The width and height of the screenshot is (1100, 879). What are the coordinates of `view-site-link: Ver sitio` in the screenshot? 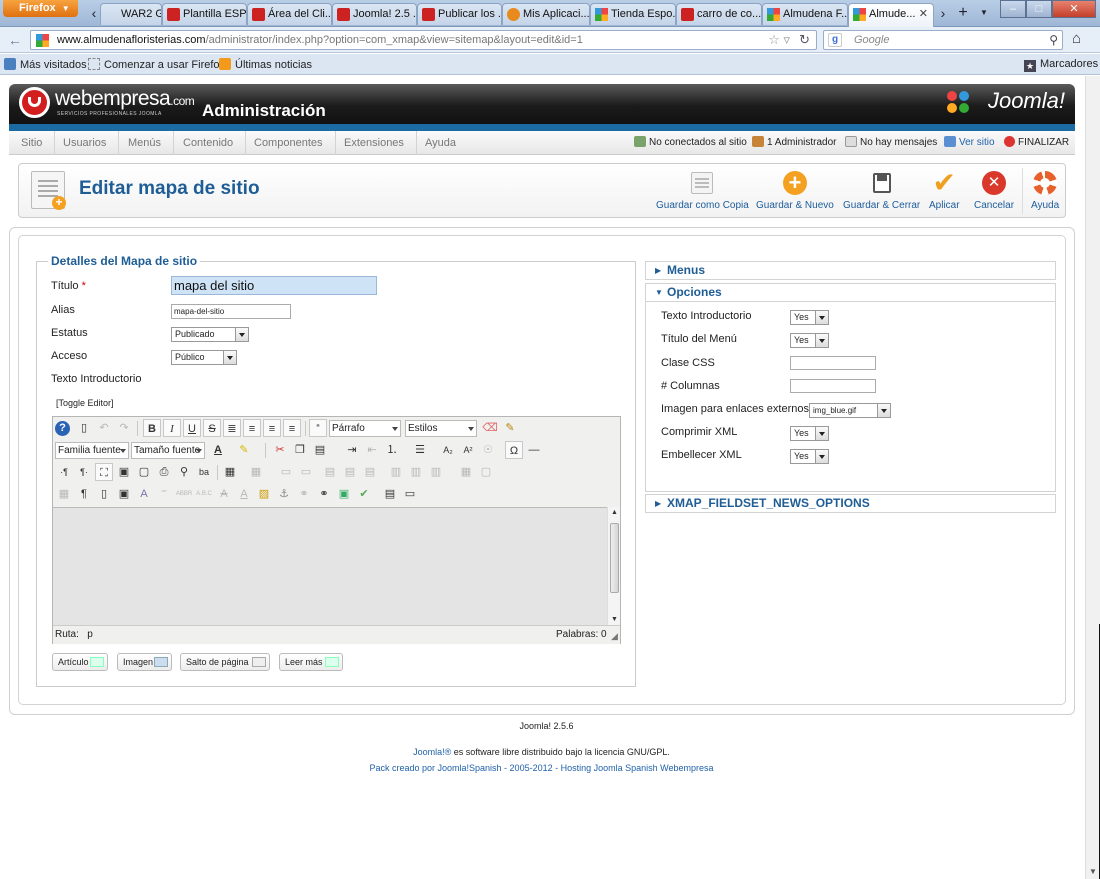 It's located at (969, 143).